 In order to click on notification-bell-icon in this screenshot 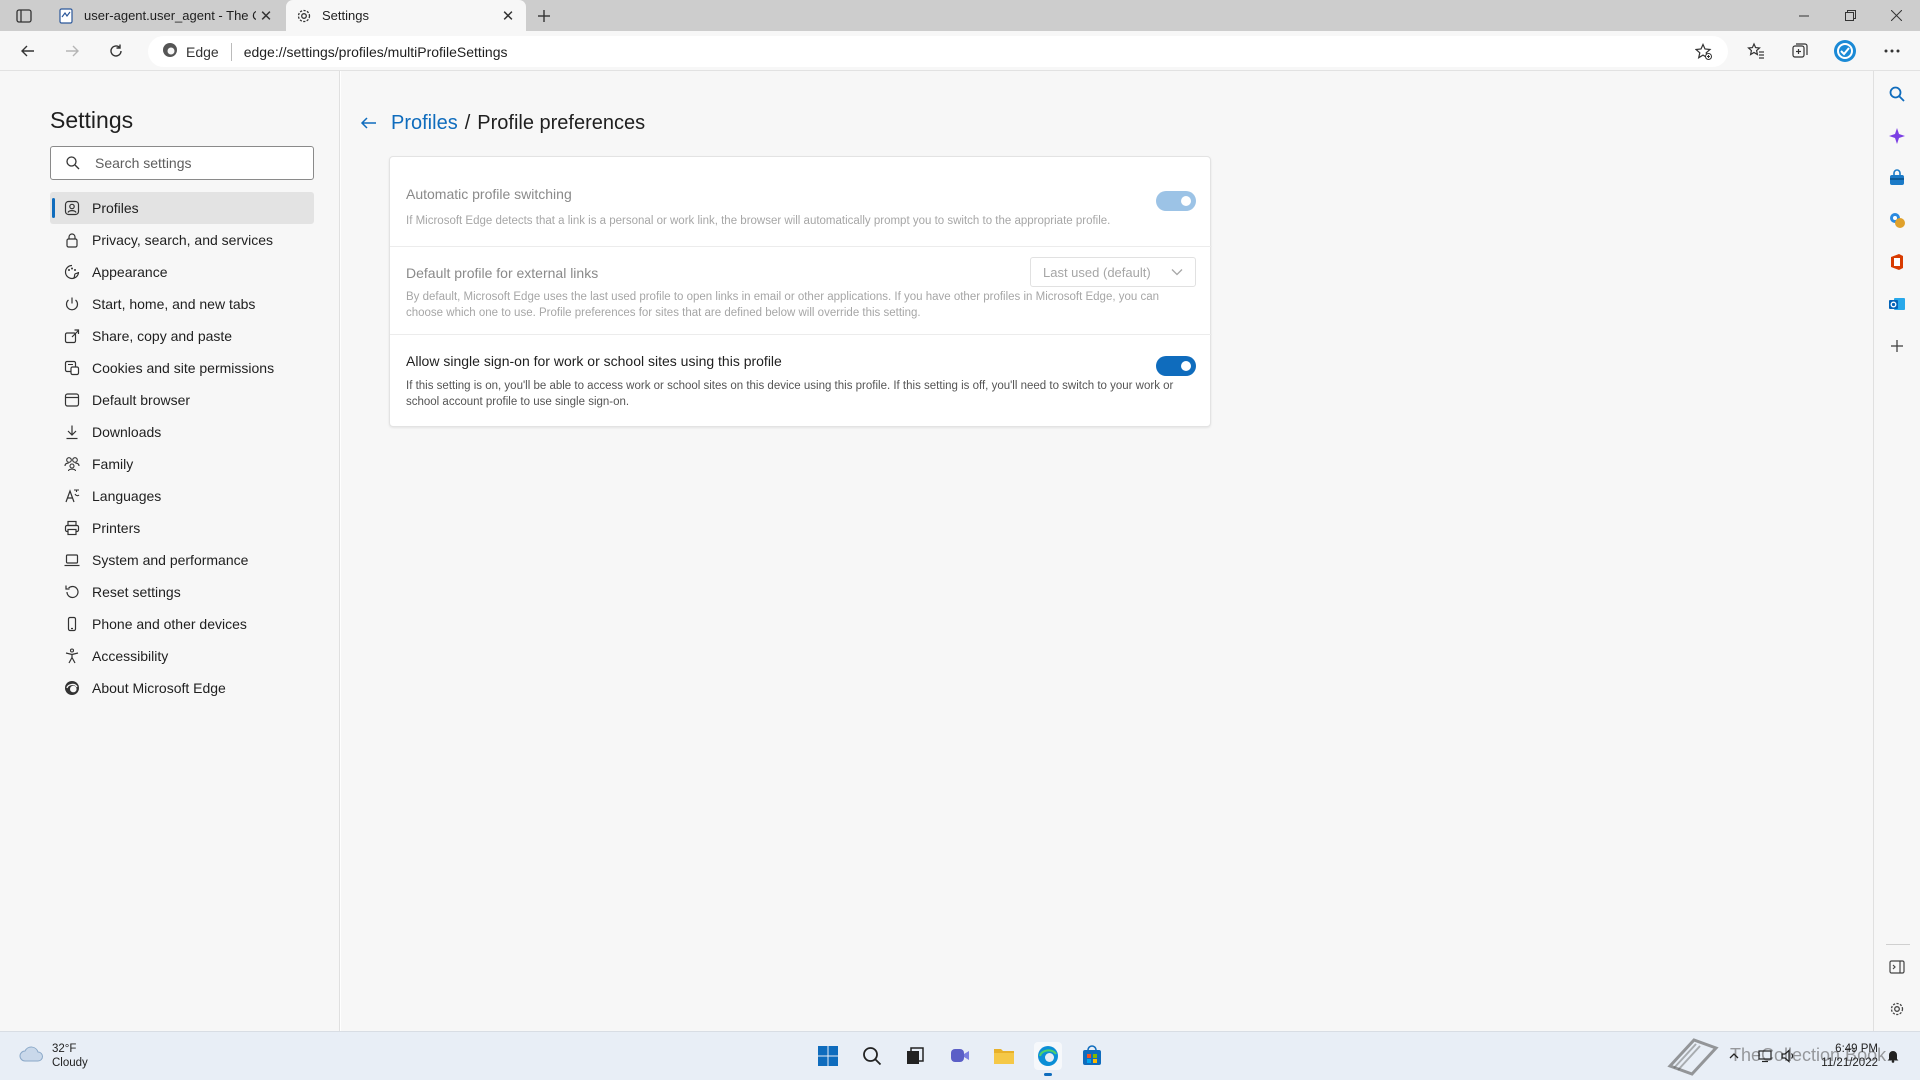, I will do `click(1893, 1056)`.